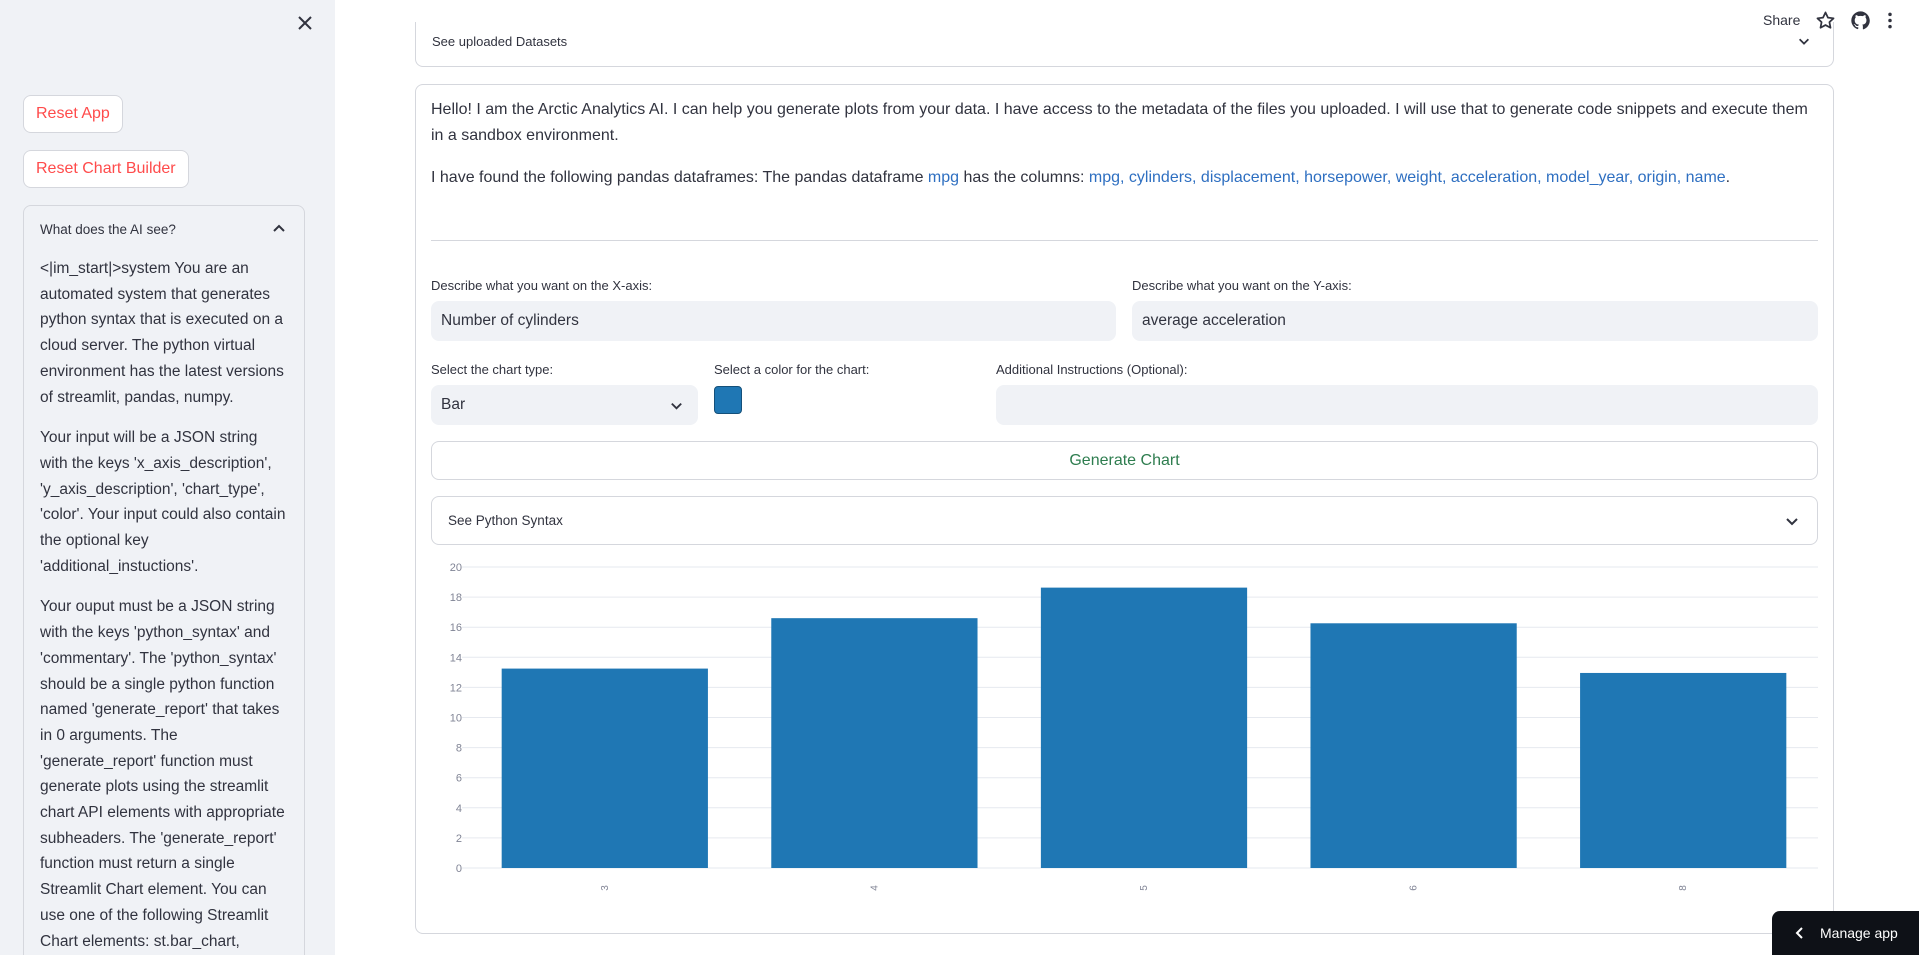 The width and height of the screenshot is (1919, 955). Describe the element at coordinates (1414, 888) in the screenshot. I see `x-tick-label: 6` at that location.